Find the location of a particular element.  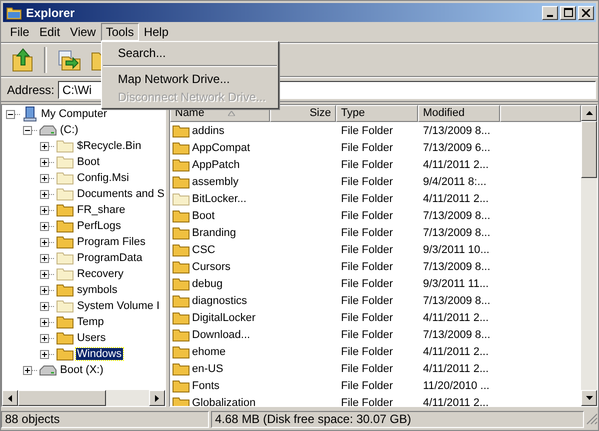

tree-item: $Recycle.Bin is located at coordinates (109, 146).